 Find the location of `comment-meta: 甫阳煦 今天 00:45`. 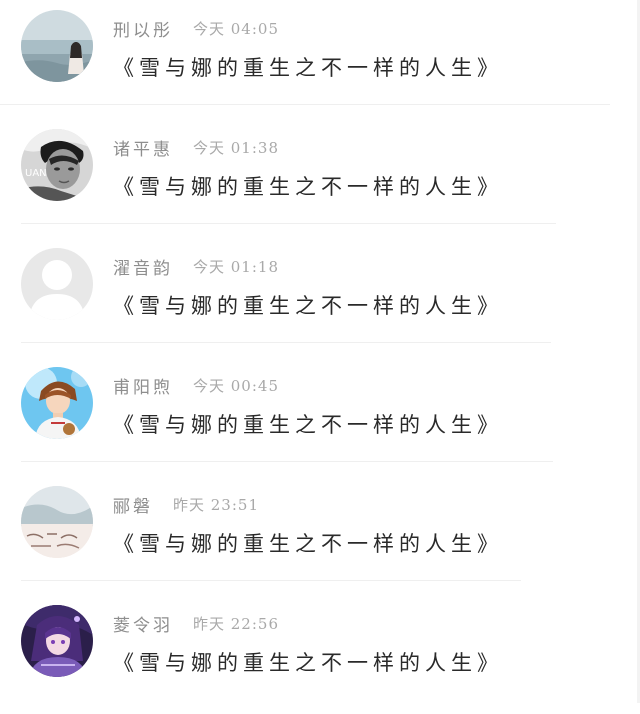

comment-meta: 甫阳煦 今天 00:45 is located at coordinates (196, 385).